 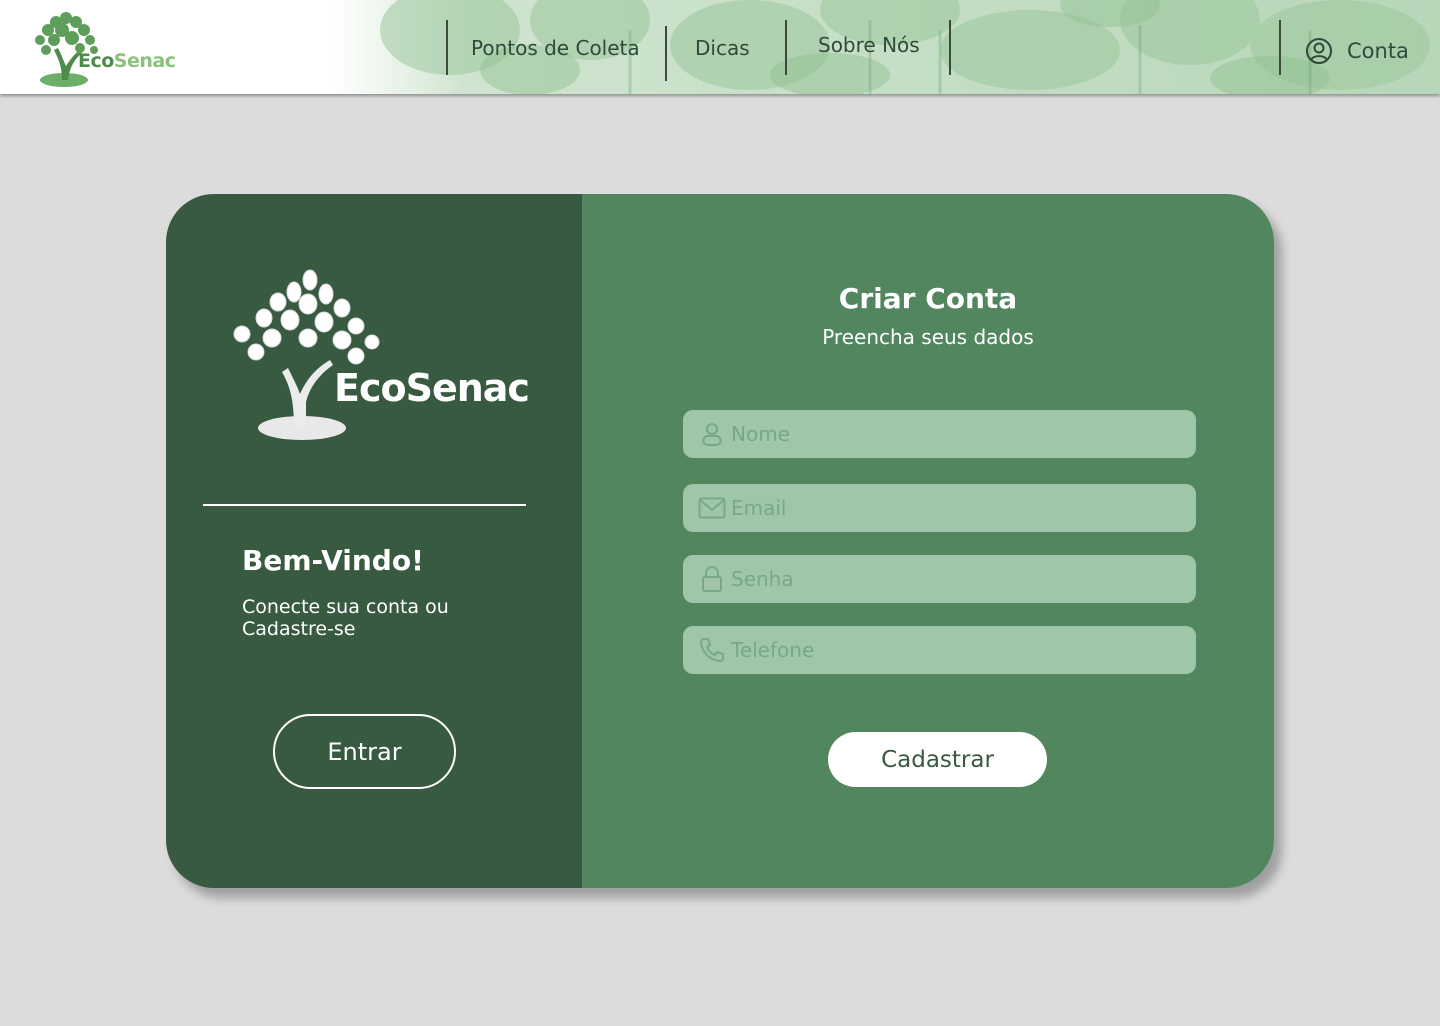 I want to click on user-circle-icon, so click(x=1319, y=51).